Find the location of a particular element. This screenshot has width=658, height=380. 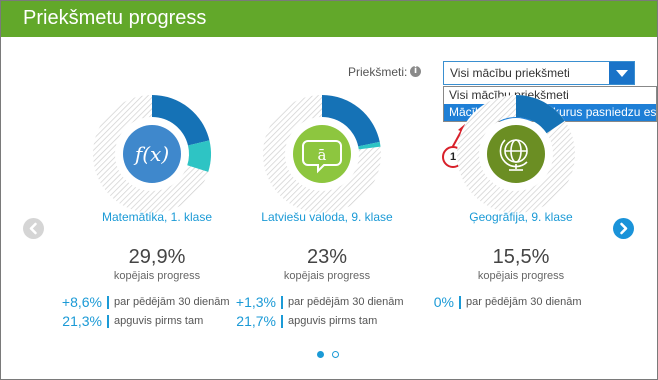

chevron-down-icon is located at coordinates (621, 73).